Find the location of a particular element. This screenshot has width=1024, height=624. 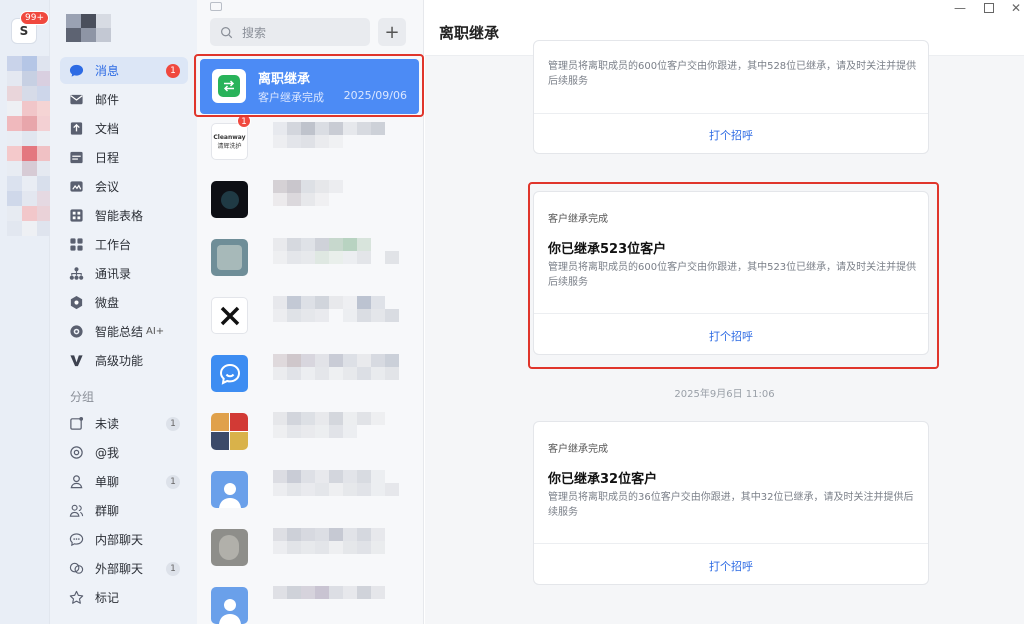

support-chat-icon is located at coordinates (229, 374).